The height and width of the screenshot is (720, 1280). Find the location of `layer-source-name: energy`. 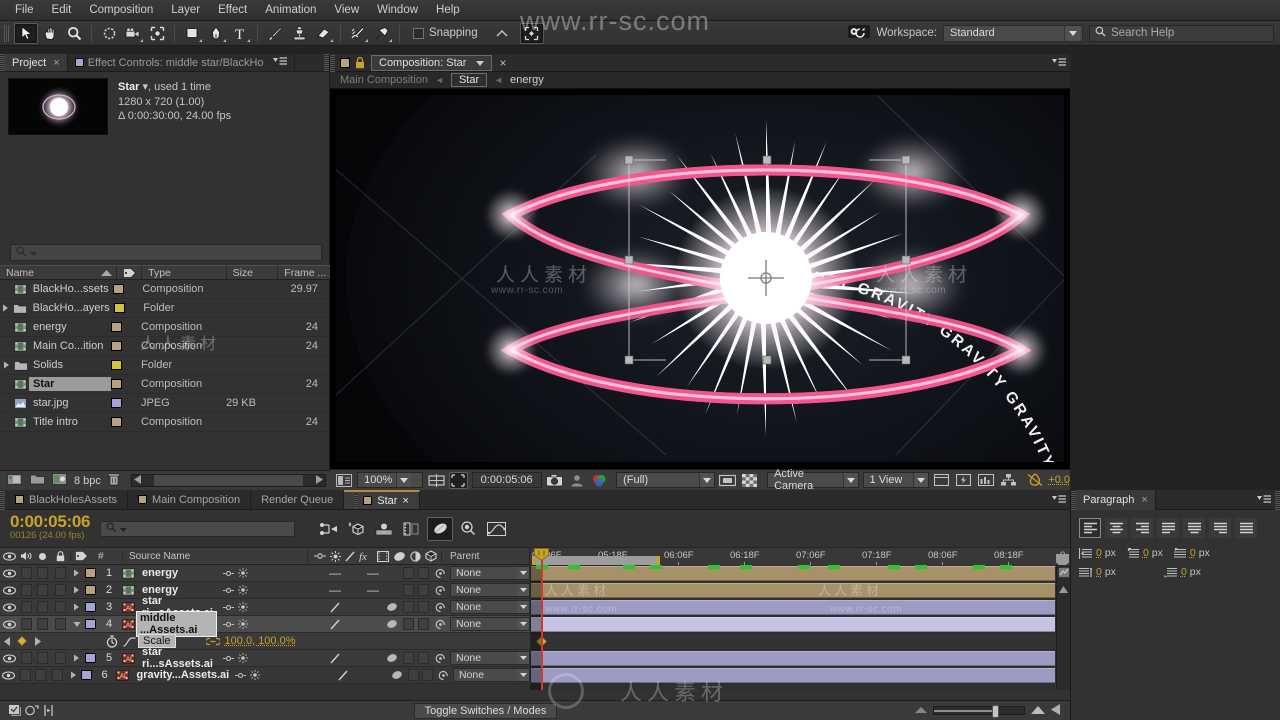

layer-source-name: energy is located at coordinates (176, 573).